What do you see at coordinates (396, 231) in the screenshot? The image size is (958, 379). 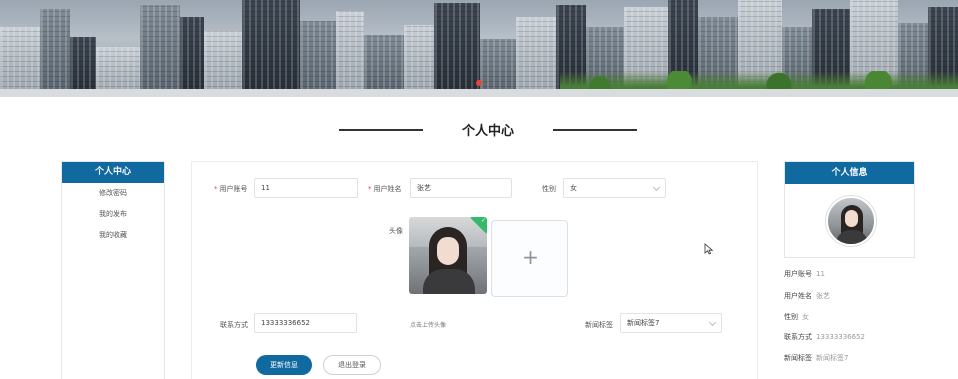 I see `avatar-label: 头像` at bounding box center [396, 231].